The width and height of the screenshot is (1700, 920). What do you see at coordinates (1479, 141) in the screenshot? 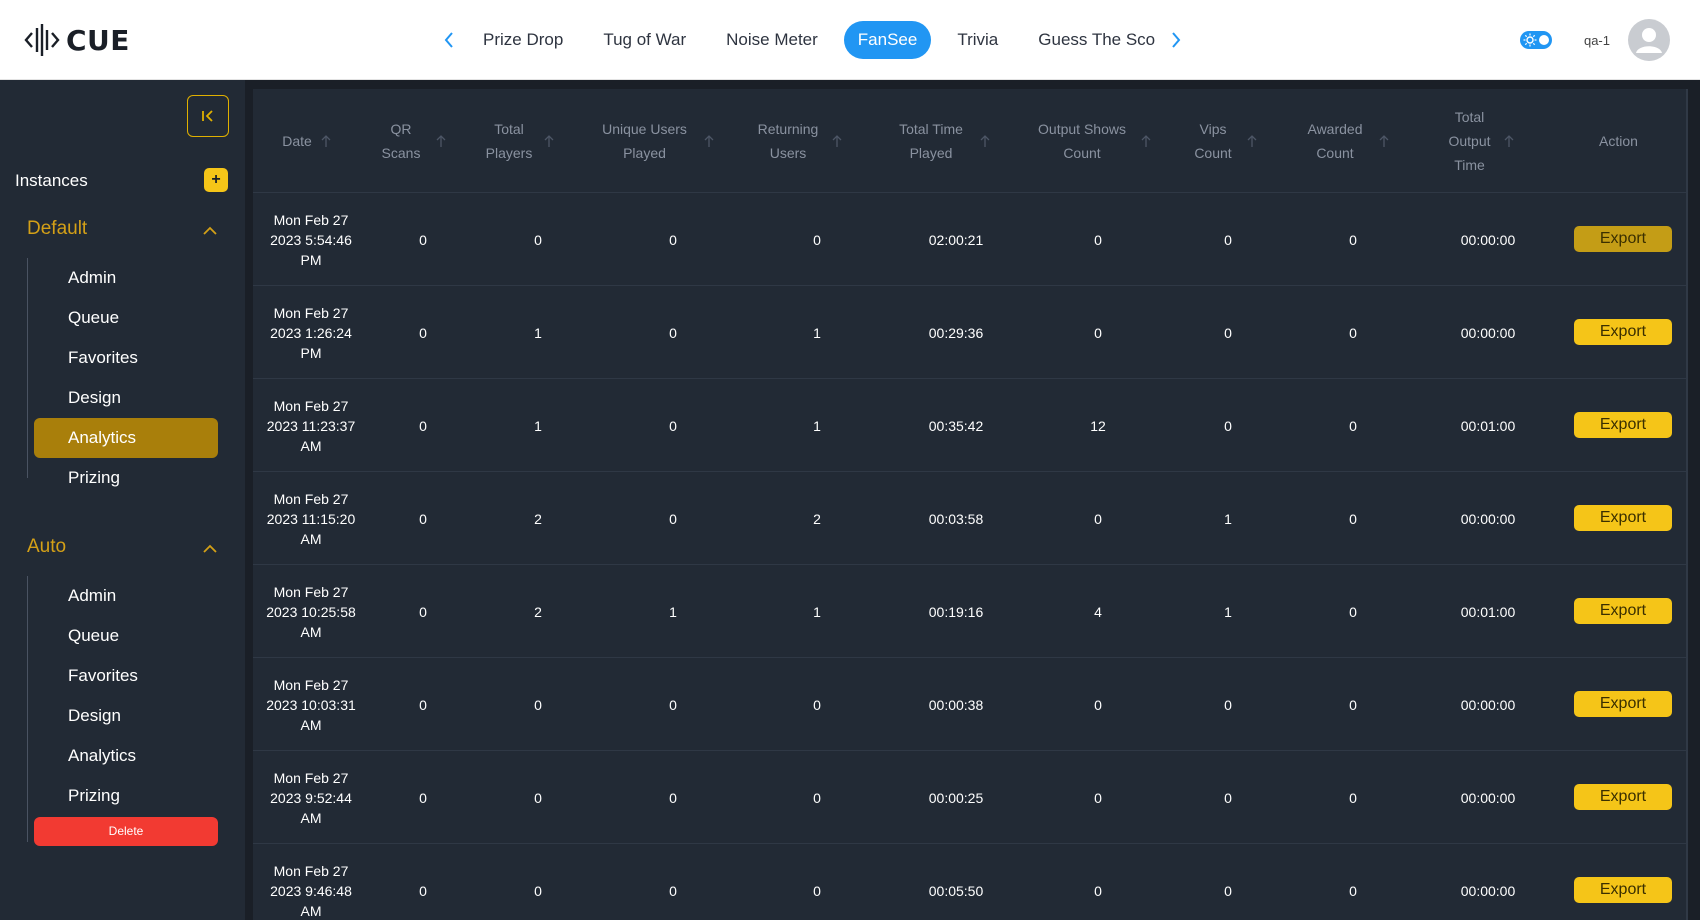
I see `column-header-total-output-time: Total Output Time` at bounding box center [1479, 141].